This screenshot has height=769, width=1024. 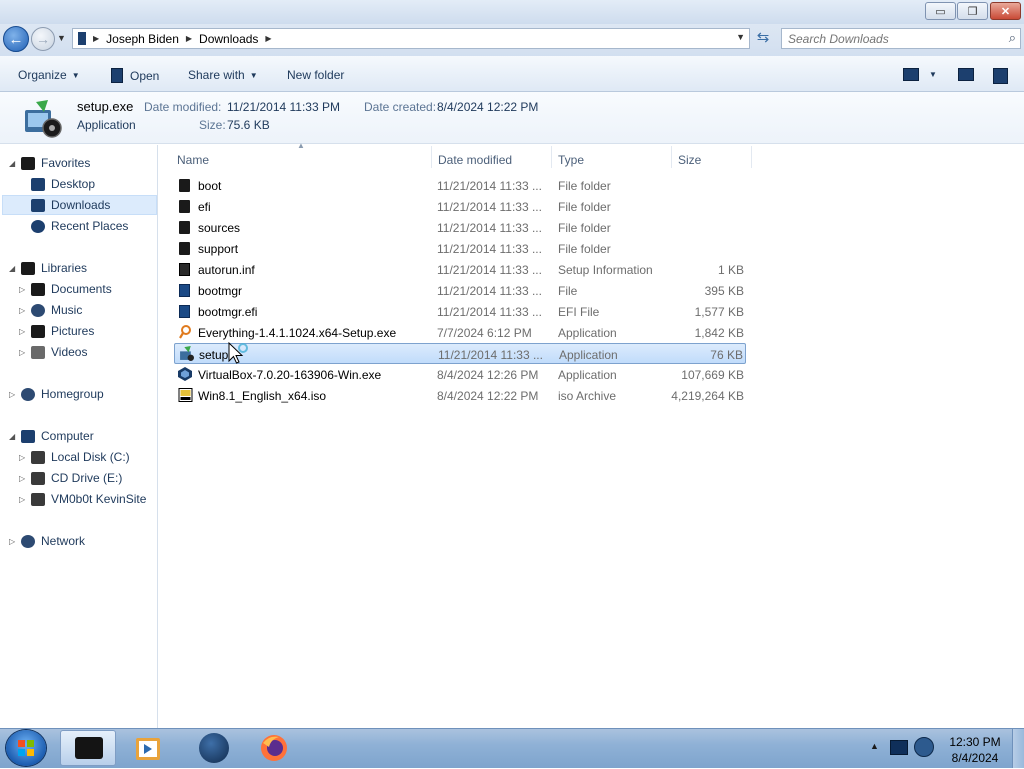 I want to click on show-desktop-button, so click(x=1018, y=748).